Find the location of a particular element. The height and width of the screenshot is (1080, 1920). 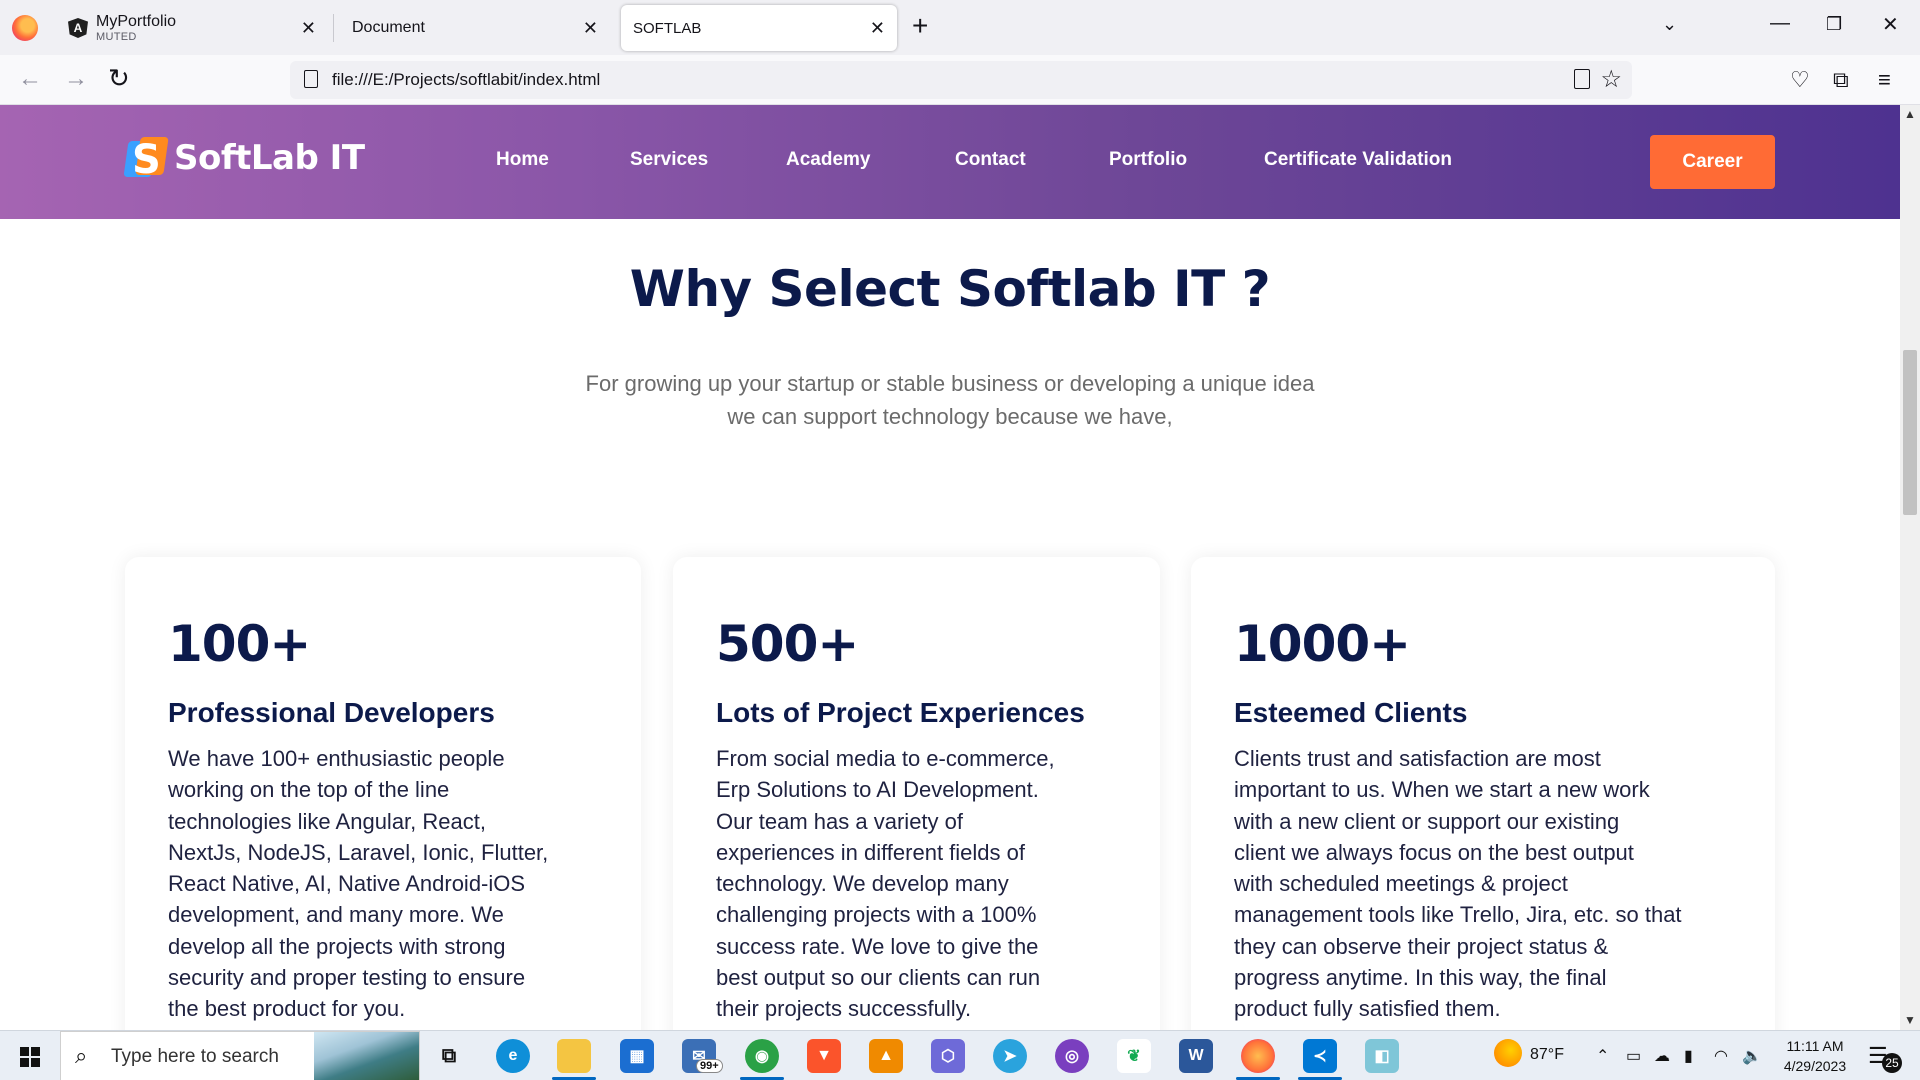

reload-icon: ↻ is located at coordinates (119, 78).